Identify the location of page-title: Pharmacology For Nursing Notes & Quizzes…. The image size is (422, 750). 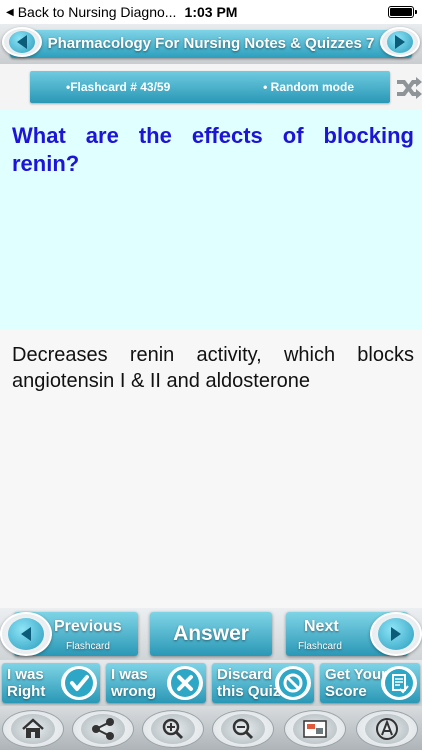
(211, 43).